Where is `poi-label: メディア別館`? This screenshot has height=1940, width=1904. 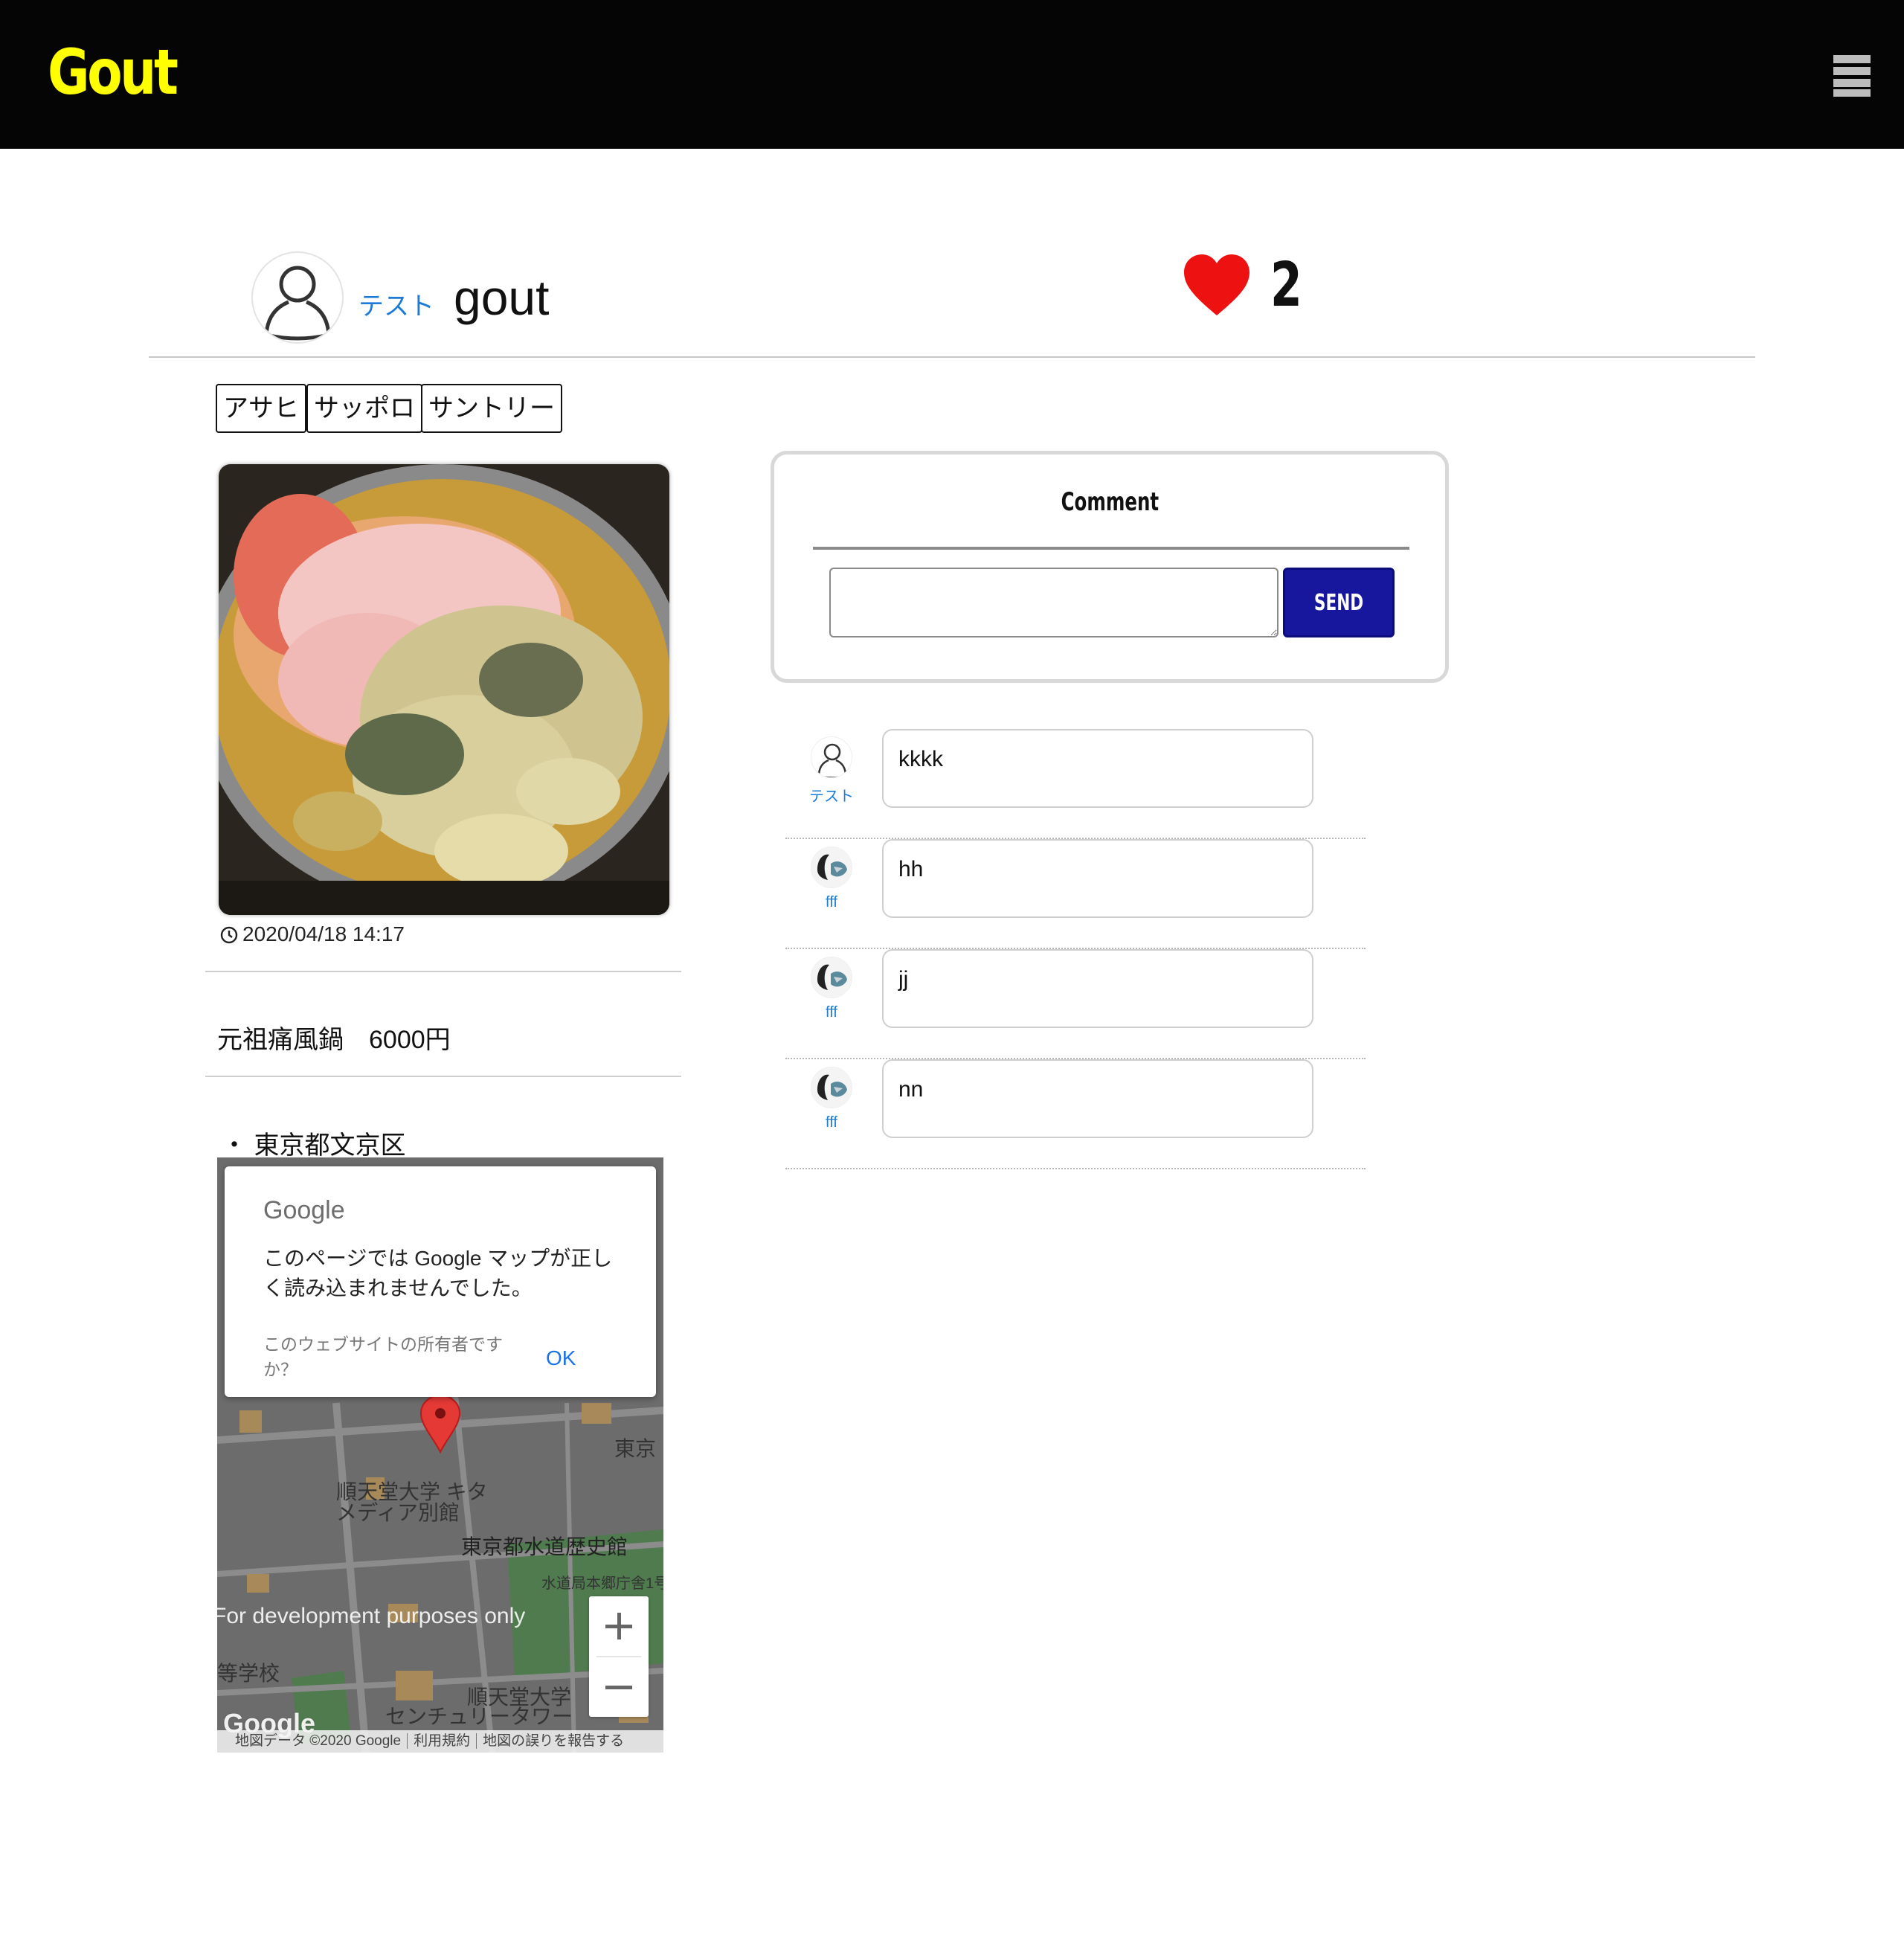 poi-label: メディア別館 is located at coordinates (398, 1513).